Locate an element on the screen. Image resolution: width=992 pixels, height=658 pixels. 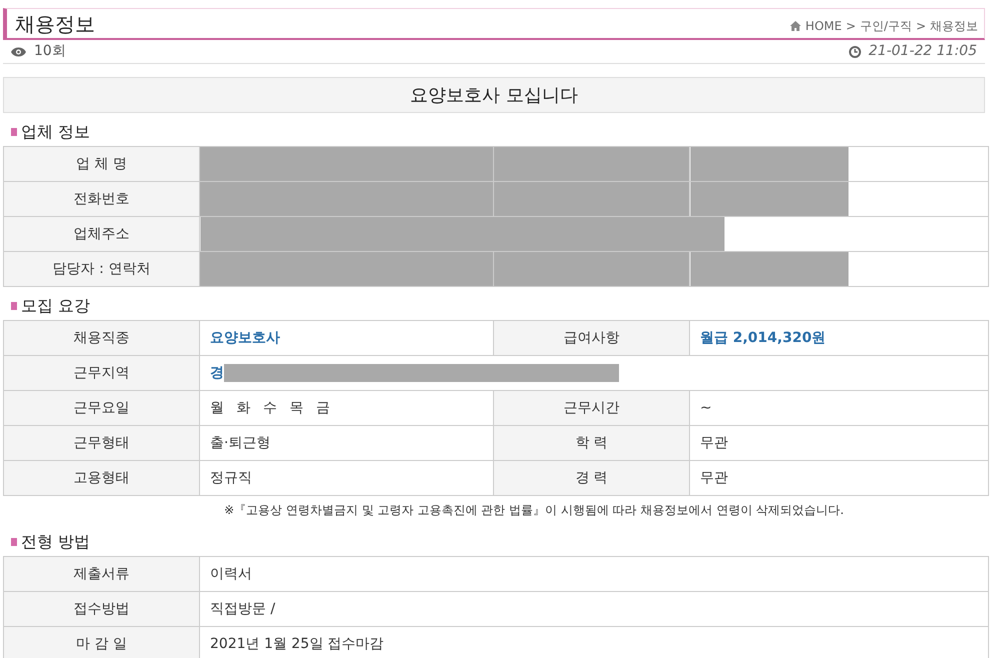
clock-icon is located at coordinates (854, 52).